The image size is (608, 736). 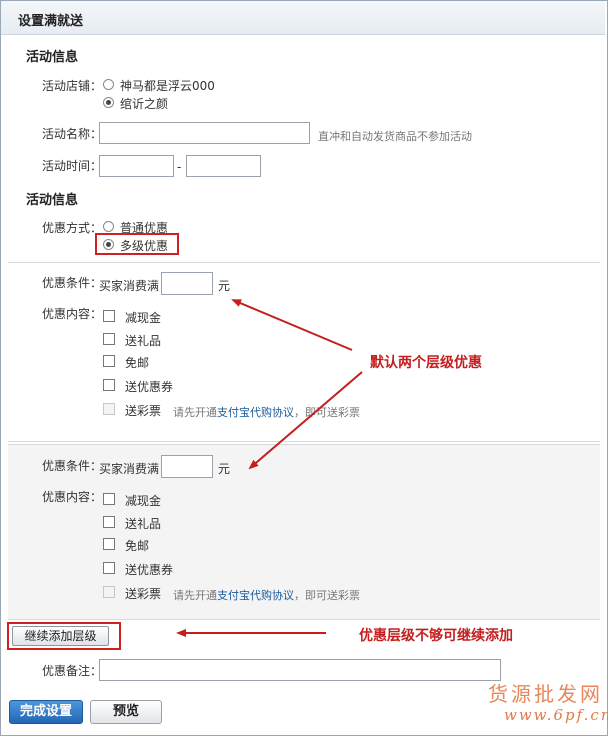 What do you see at coordinates (545, 694) in the screenshot?
I see `watermark-brand: 货源批发网` at bounding box center [545, 694].